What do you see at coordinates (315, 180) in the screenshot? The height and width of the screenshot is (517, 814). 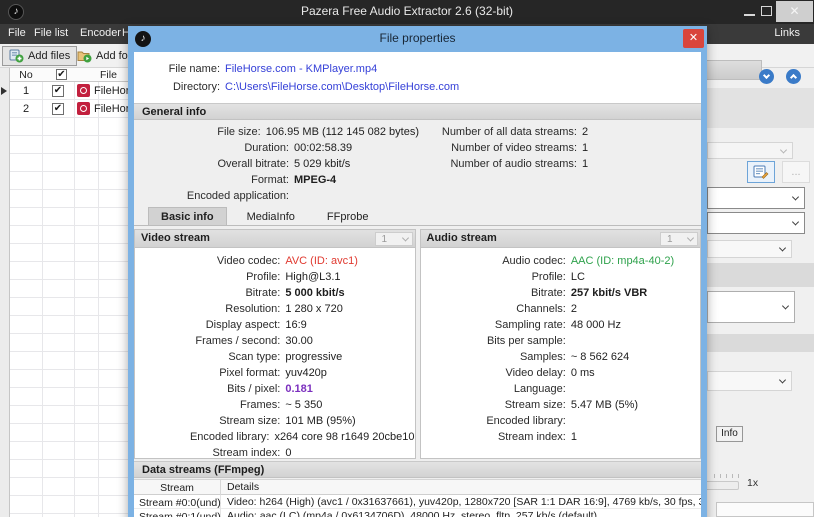 I see `field-value: MPEG-4` at bounding box center [315, 180].